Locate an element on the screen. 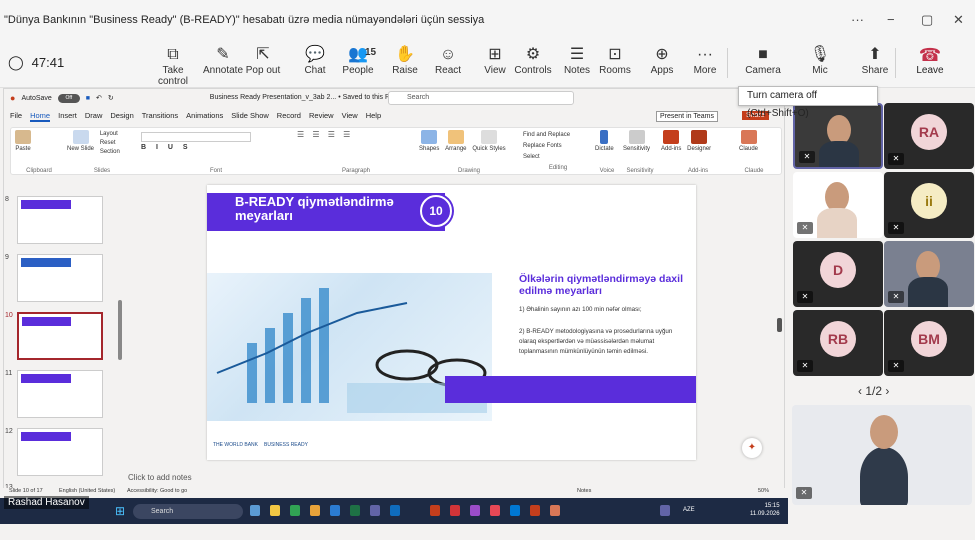 This screenshot has width=975, height=540. group-label-addins: Add-ins is located at coordinates (698, 171).